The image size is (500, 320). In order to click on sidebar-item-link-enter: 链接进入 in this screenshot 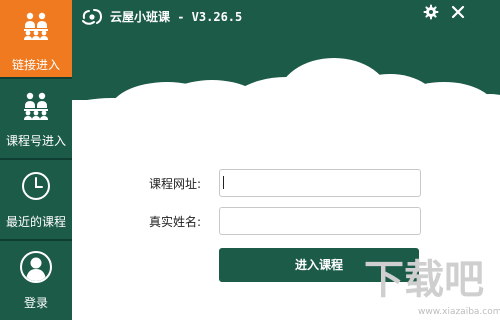, I will do `click(36, 38)`.